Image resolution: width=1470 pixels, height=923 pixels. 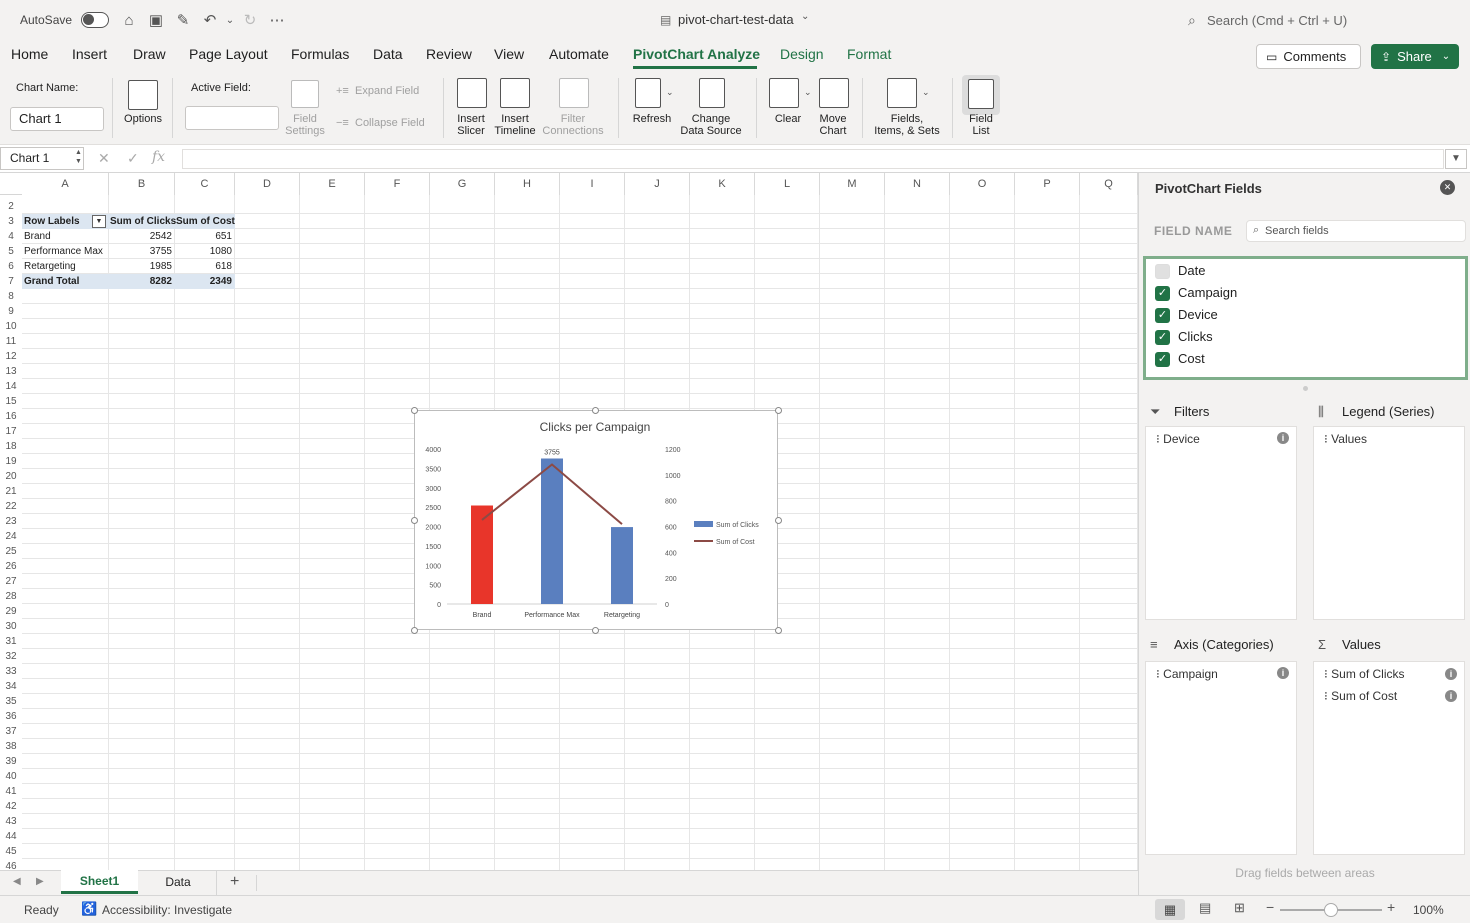 What do you see at coordinates (78, 157) in the screenshot?
I see `name-box-spinner-icon: ▲ ▼` at bounding box center [78, 157].